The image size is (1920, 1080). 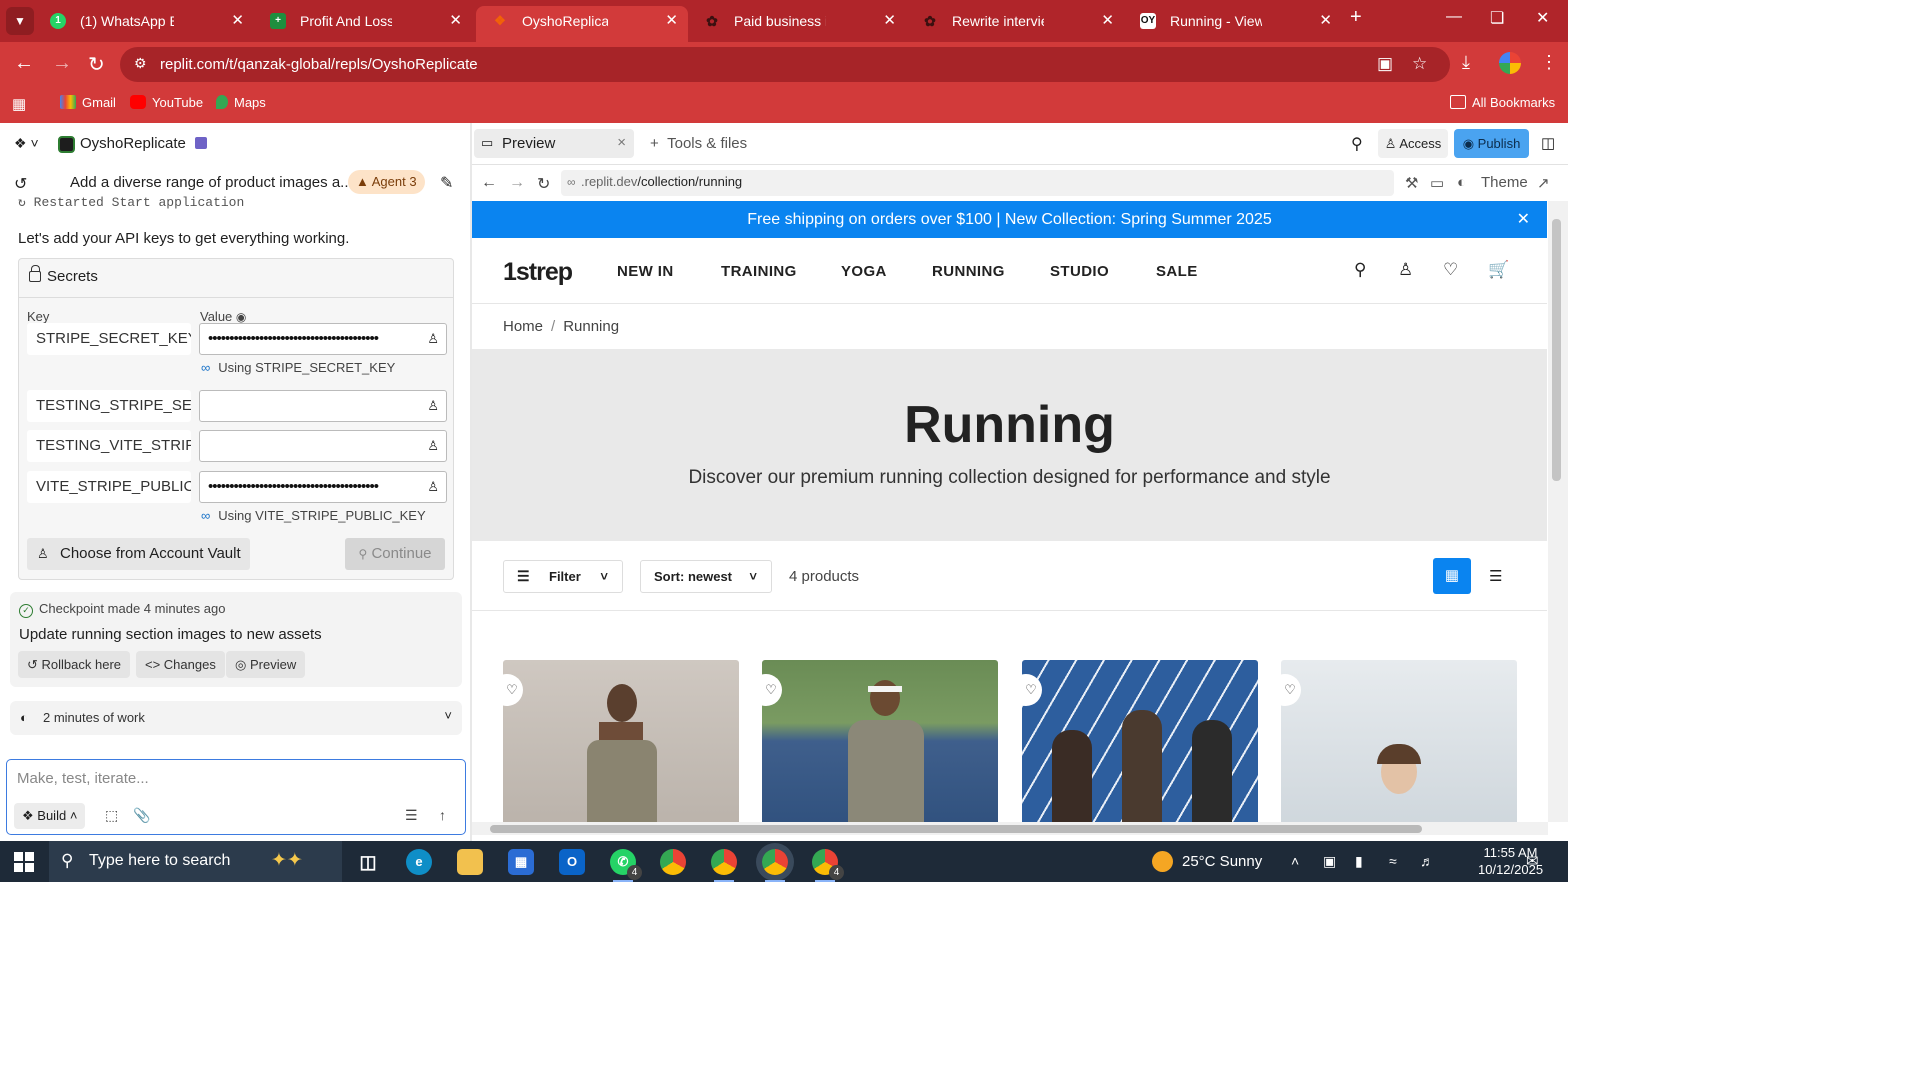 I want to click on secret-value-input: ♙, so click(x=323, y=446).